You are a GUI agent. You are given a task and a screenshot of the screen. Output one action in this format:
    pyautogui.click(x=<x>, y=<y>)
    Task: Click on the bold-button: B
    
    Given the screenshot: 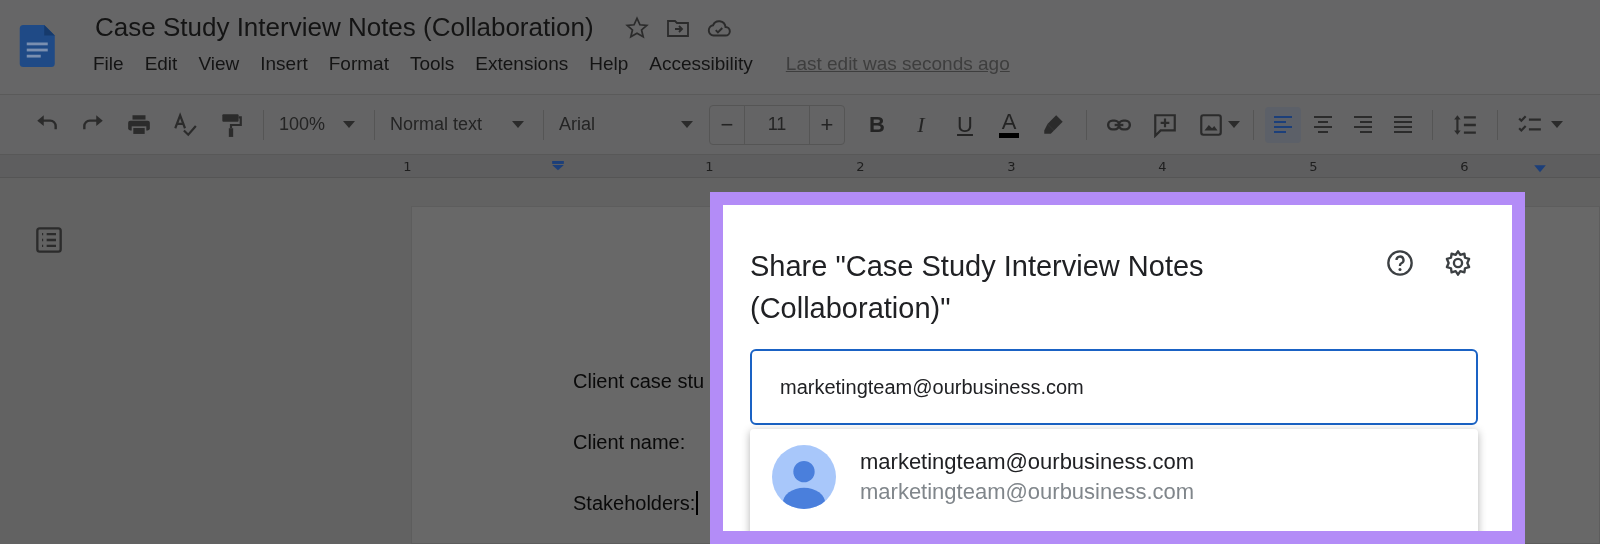 What is the action you would take?
    pyautogui.click(x=877, y=124)
    